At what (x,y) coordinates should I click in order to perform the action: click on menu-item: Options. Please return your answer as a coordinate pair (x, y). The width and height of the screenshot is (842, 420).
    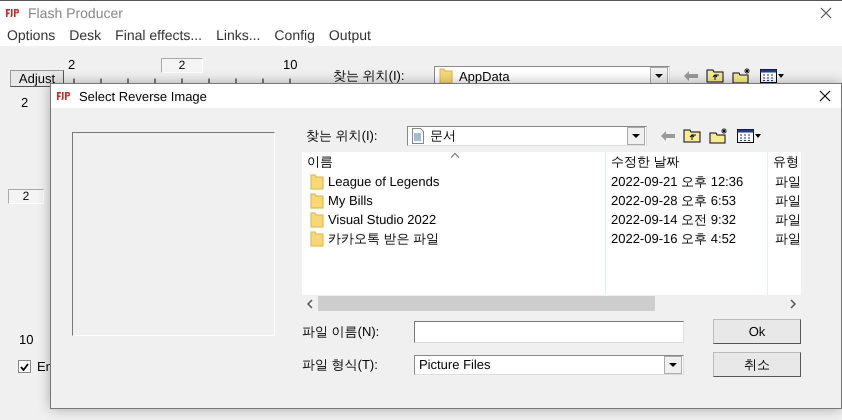
    Looking at the image, I should click on (31, 35).